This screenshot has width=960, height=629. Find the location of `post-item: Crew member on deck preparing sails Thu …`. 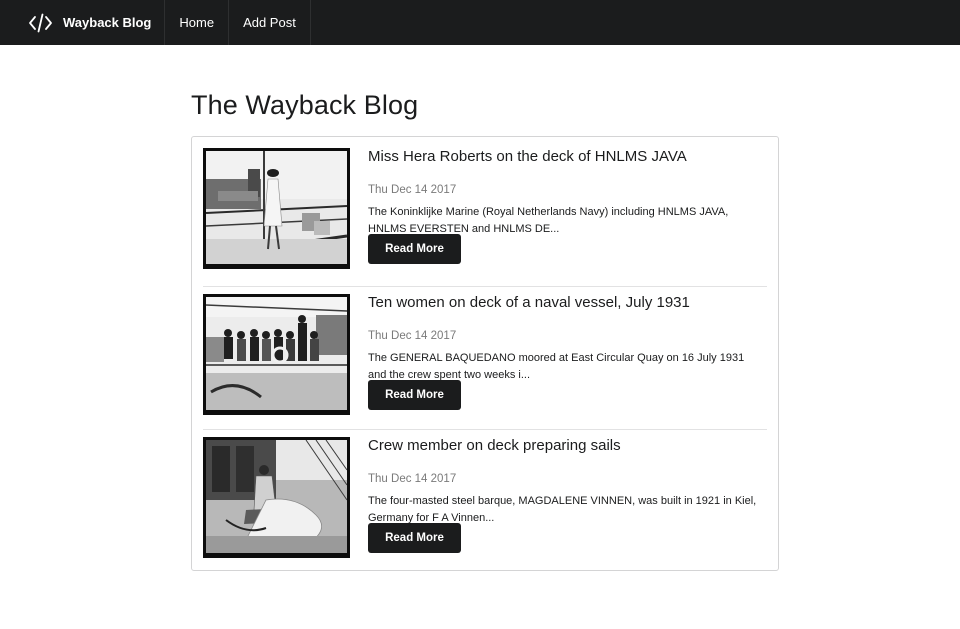

post-item: Crew member on deck preparing sails Thu … is located at coordinates (485, 495).